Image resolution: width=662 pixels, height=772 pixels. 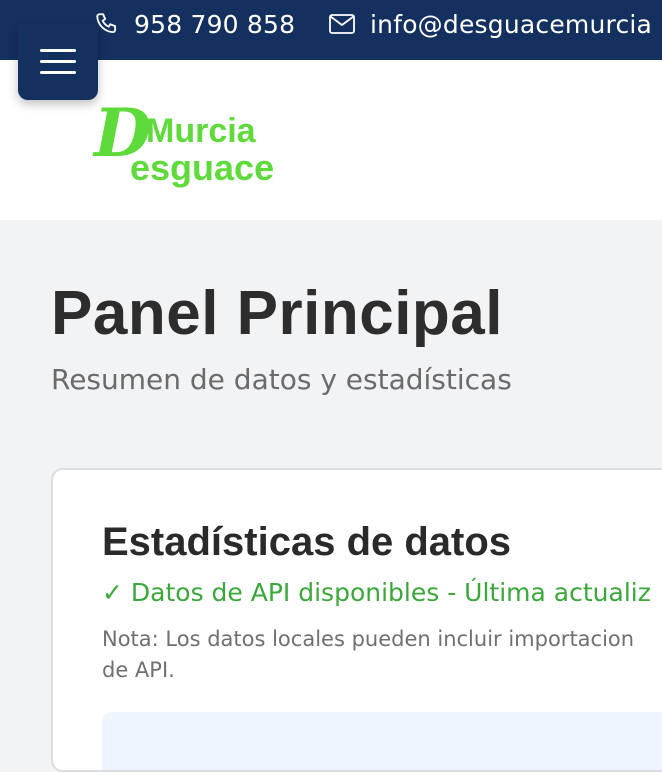 What do you see at coordinates (307, 542) in the screenshot?
I see `card-title: Estadísticas de datos` at bounding box center [307, 542].